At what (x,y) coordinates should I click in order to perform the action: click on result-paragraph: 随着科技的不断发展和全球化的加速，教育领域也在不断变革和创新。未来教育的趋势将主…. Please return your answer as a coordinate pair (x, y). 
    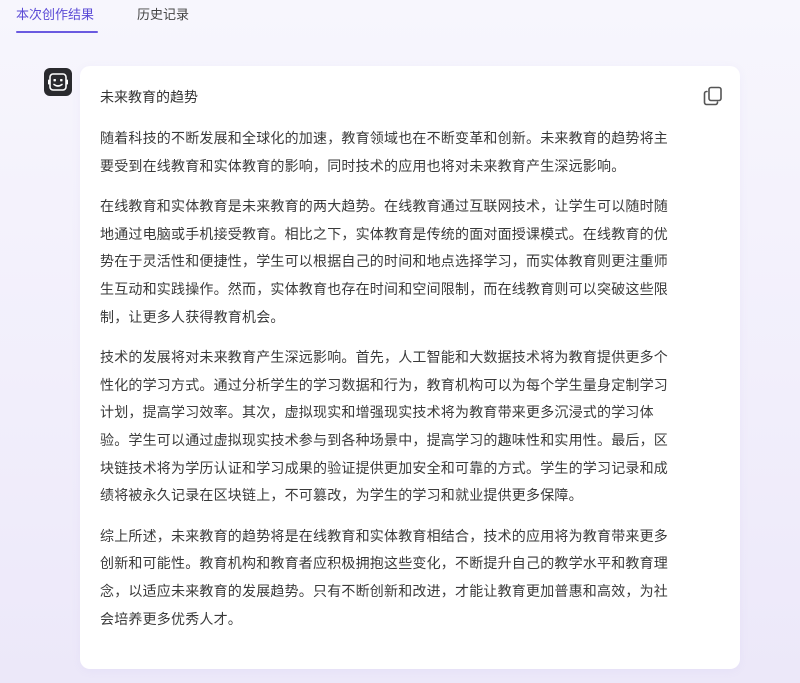
    Looking at the image, I should click on (384, 153).